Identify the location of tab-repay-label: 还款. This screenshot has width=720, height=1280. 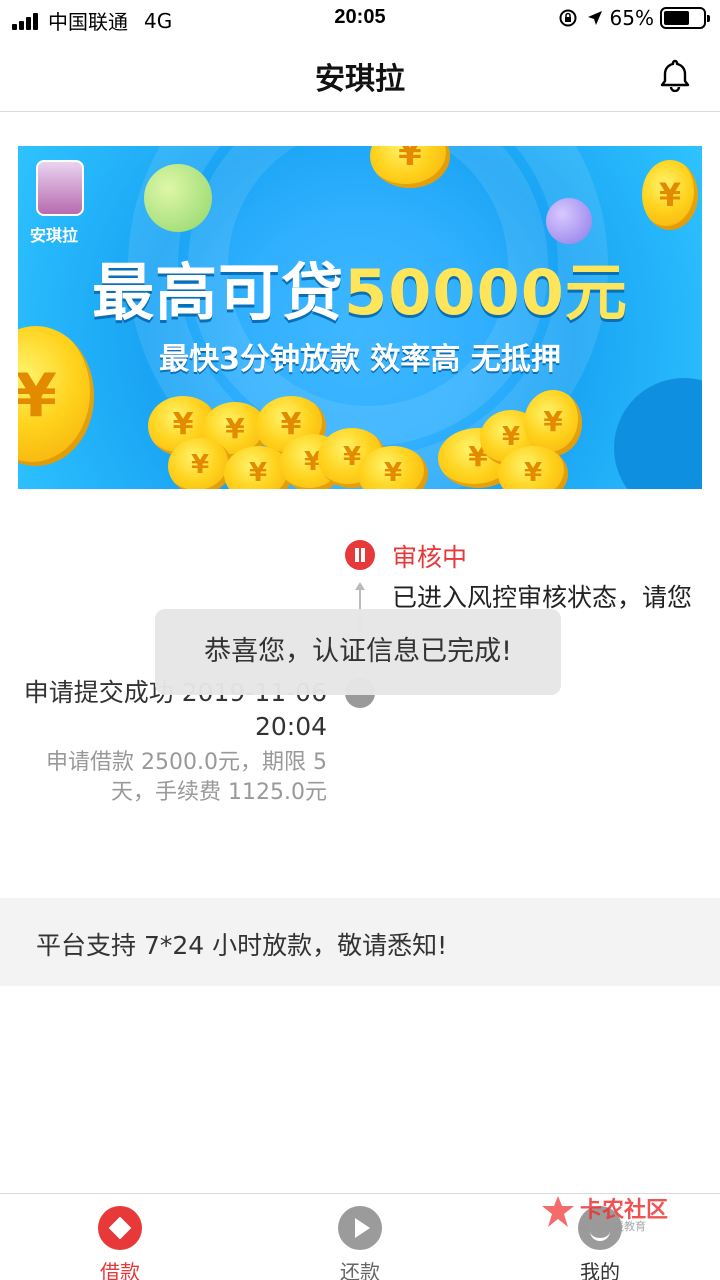
(360, 1270).